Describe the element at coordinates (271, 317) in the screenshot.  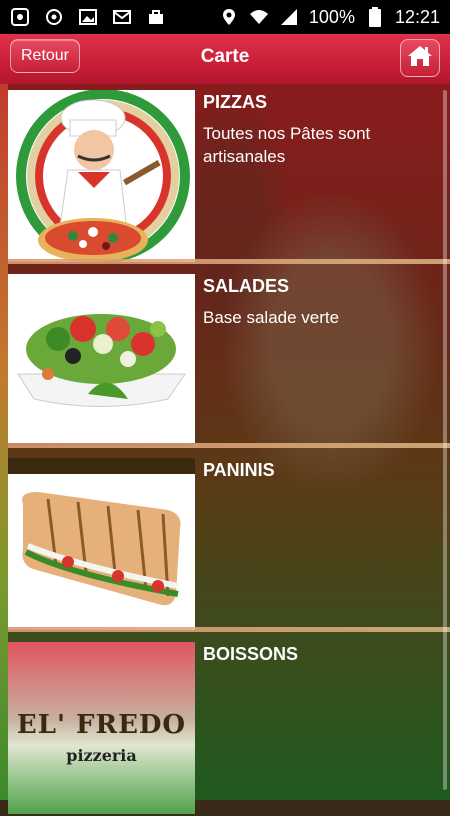
I see `menu-item-description: Base salade verte` at that location.